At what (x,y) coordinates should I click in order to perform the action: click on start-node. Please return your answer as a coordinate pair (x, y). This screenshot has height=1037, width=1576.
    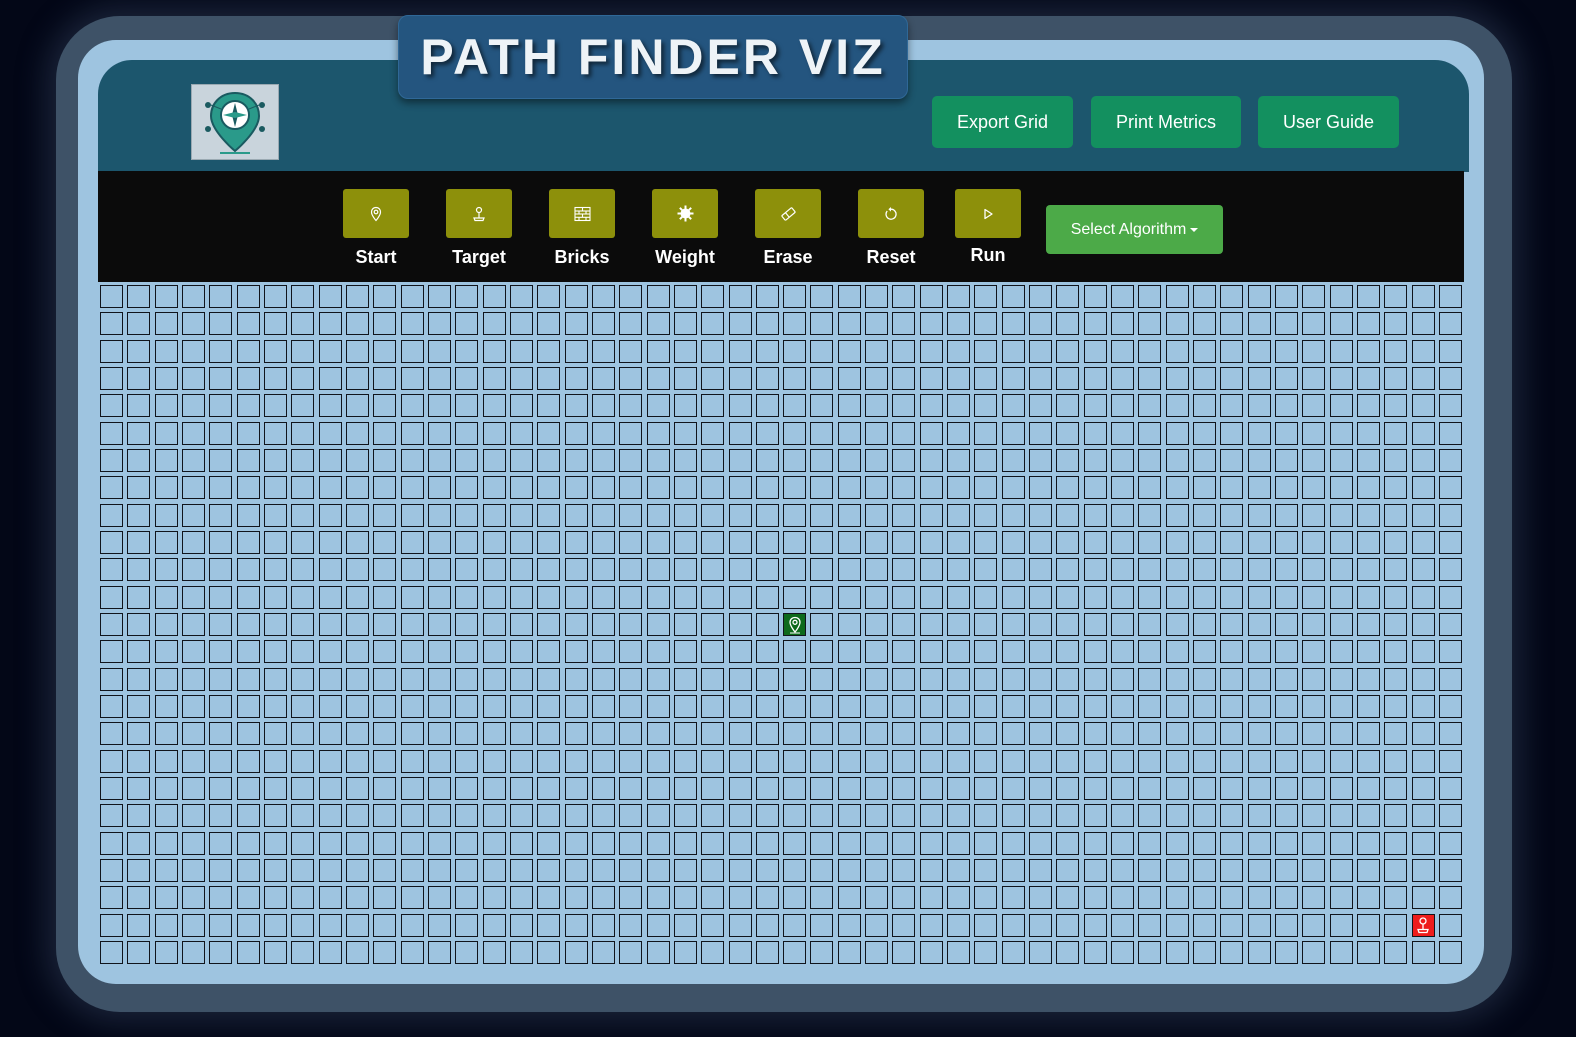
    Looking at the image, I should click on (795, 624).